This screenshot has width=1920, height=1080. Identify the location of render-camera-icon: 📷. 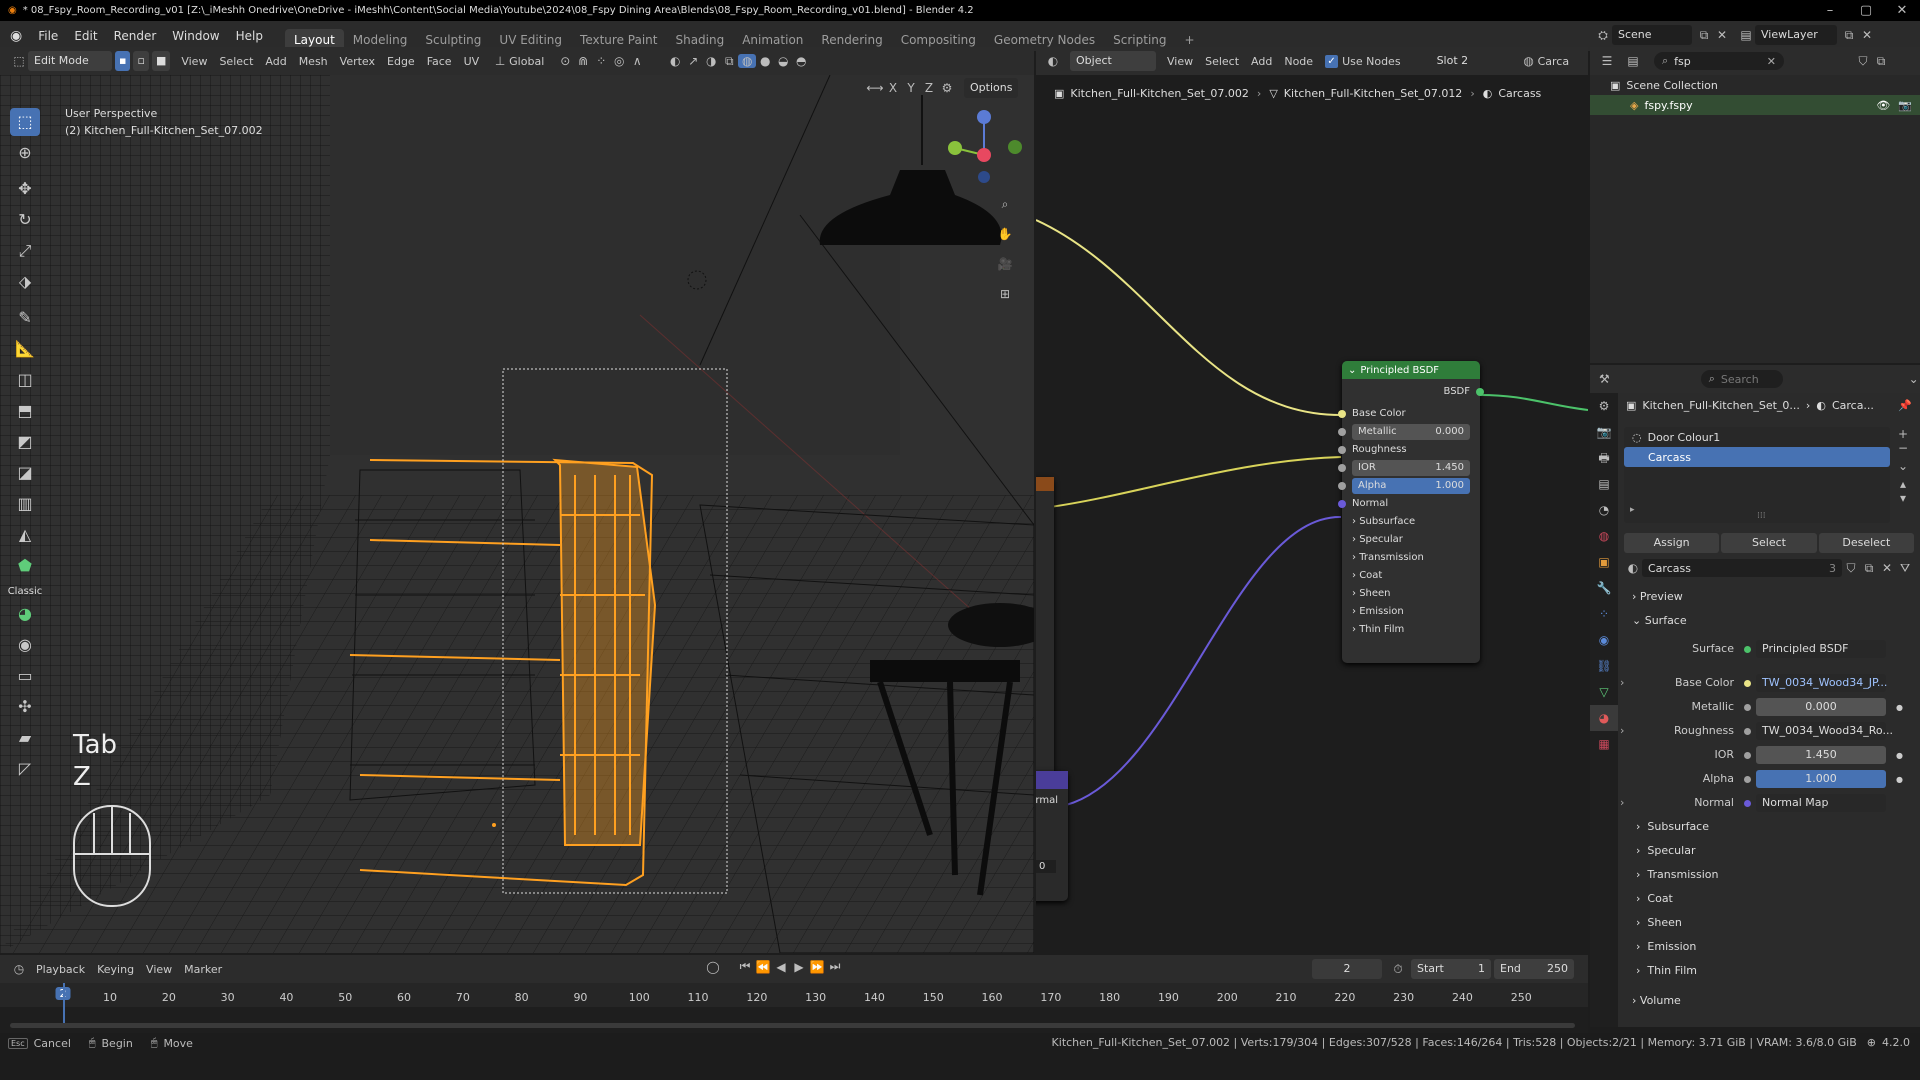
(1905, 105).